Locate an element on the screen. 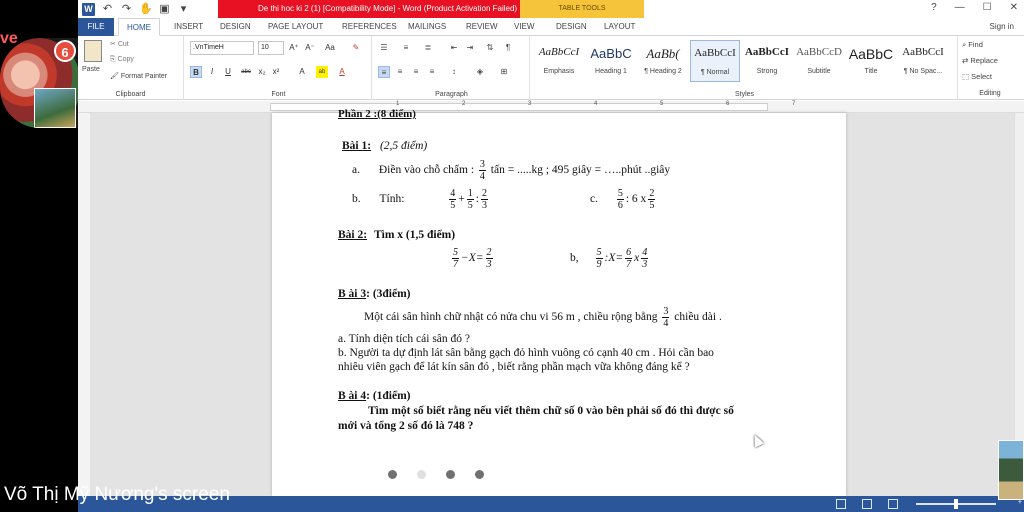 This screenshot has height=512, width=1024. customize-qat-icon: ▾ is located at coordinates (183, 9).